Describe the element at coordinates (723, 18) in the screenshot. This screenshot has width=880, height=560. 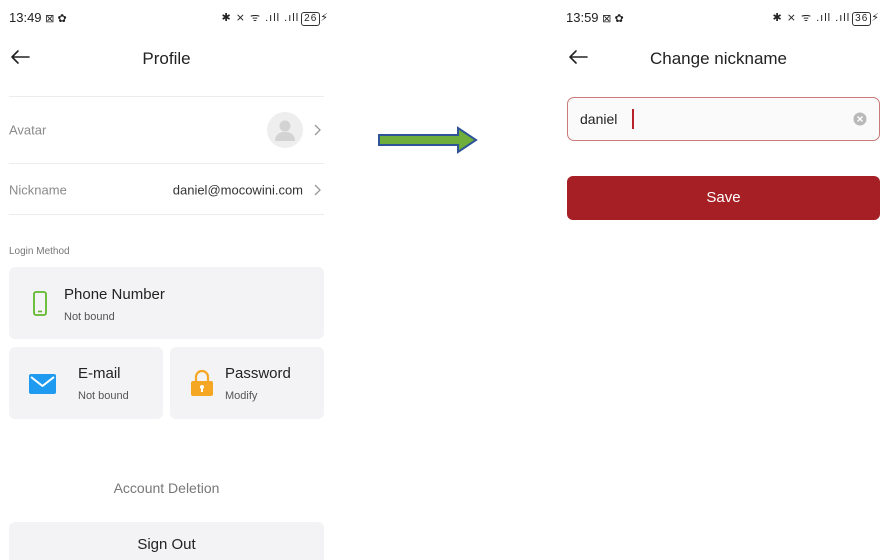
I see `status-bar: 13:59 ⊠ ✿ ✱ ⨯ ᯤ .ıll .ıll 36 ⚡` at that location.